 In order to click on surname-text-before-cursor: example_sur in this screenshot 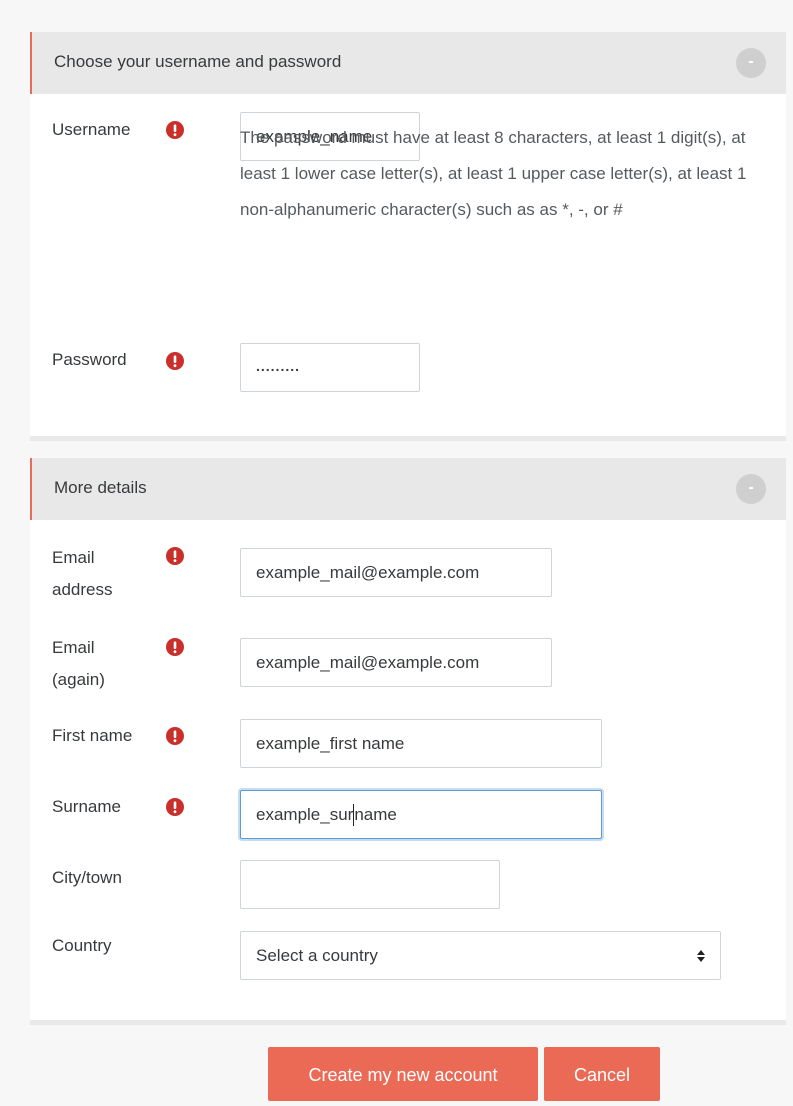, I will do `click(305, 814)`.